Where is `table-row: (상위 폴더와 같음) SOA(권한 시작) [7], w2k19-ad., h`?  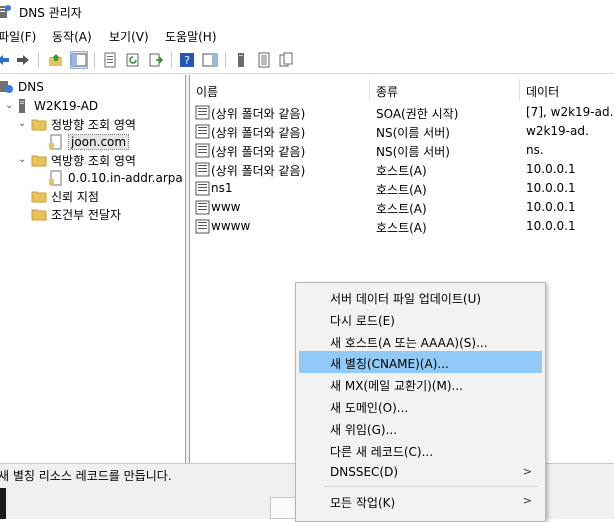
table-row: (상위 폴더와 같음) SOA(권한 시작) [7], w2k19-ad., h is located at coordinates (402, 112).